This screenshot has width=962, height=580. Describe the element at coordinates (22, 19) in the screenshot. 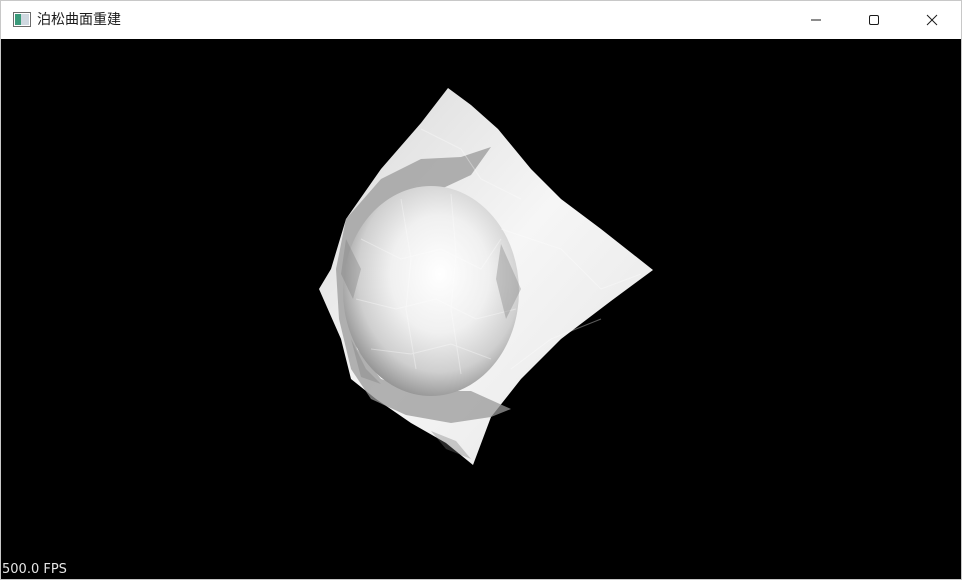

I see `opengl-app-icon` at that location.